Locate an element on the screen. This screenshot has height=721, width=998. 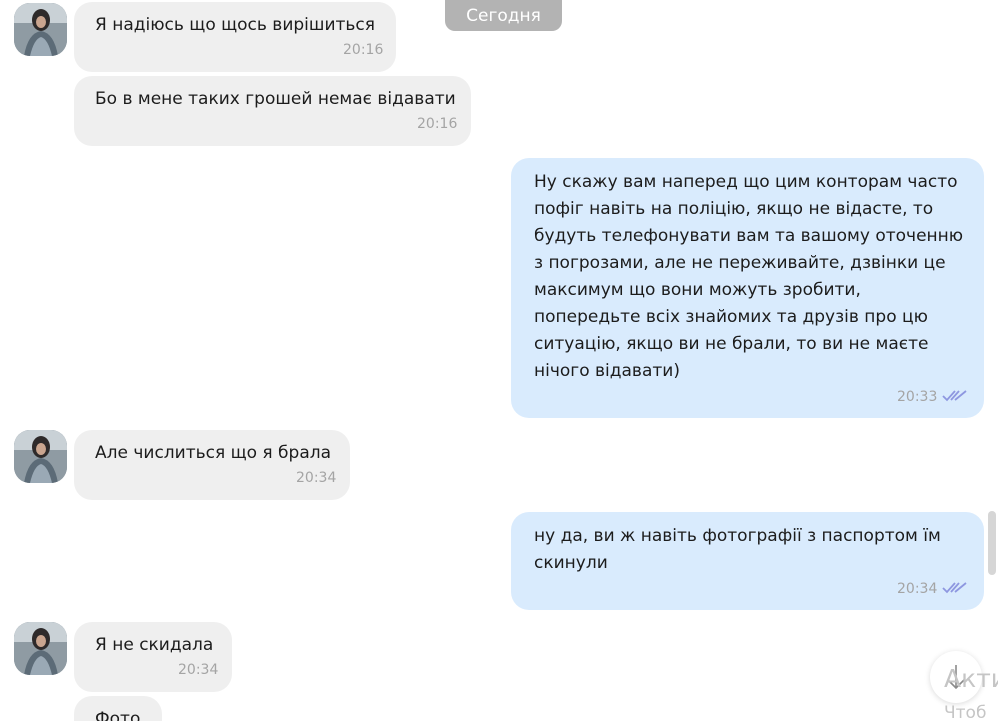
message-text: максимум що вони можуть зробити, is located at coordinates (697, 290).